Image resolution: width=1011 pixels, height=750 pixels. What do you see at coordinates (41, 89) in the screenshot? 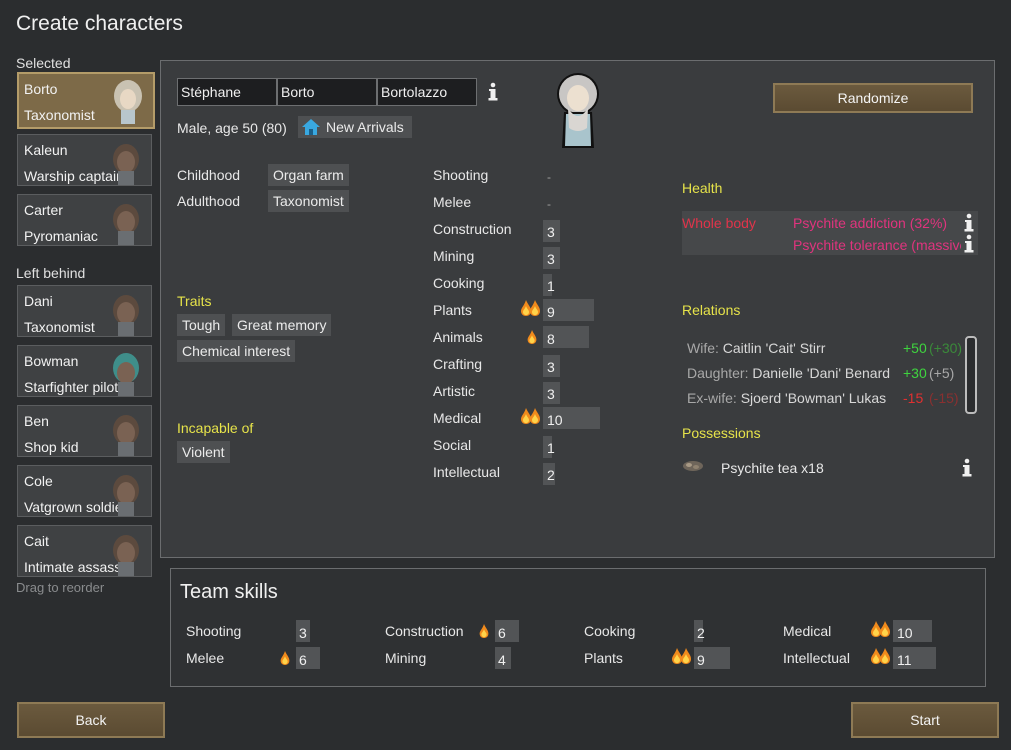
I see `pawn-name: Borto` at bounding box center [41, 89].